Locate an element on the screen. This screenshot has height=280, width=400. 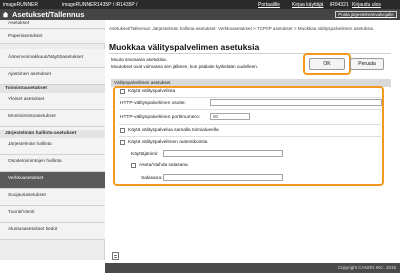
same-domain-checkbox is located at coordinates (122, 130).